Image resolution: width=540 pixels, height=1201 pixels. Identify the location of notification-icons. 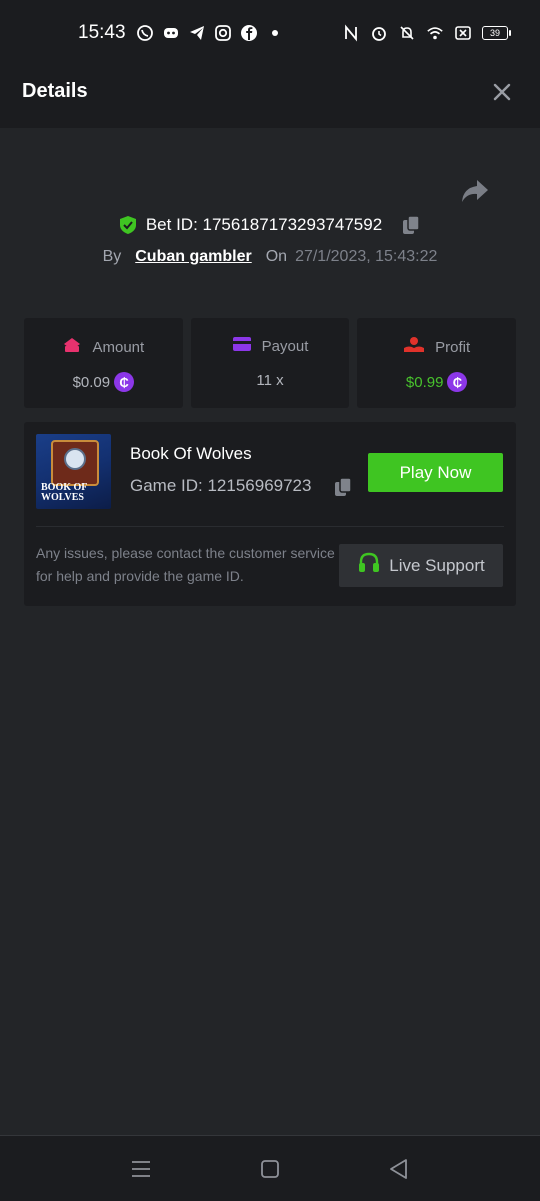
(210, 33).